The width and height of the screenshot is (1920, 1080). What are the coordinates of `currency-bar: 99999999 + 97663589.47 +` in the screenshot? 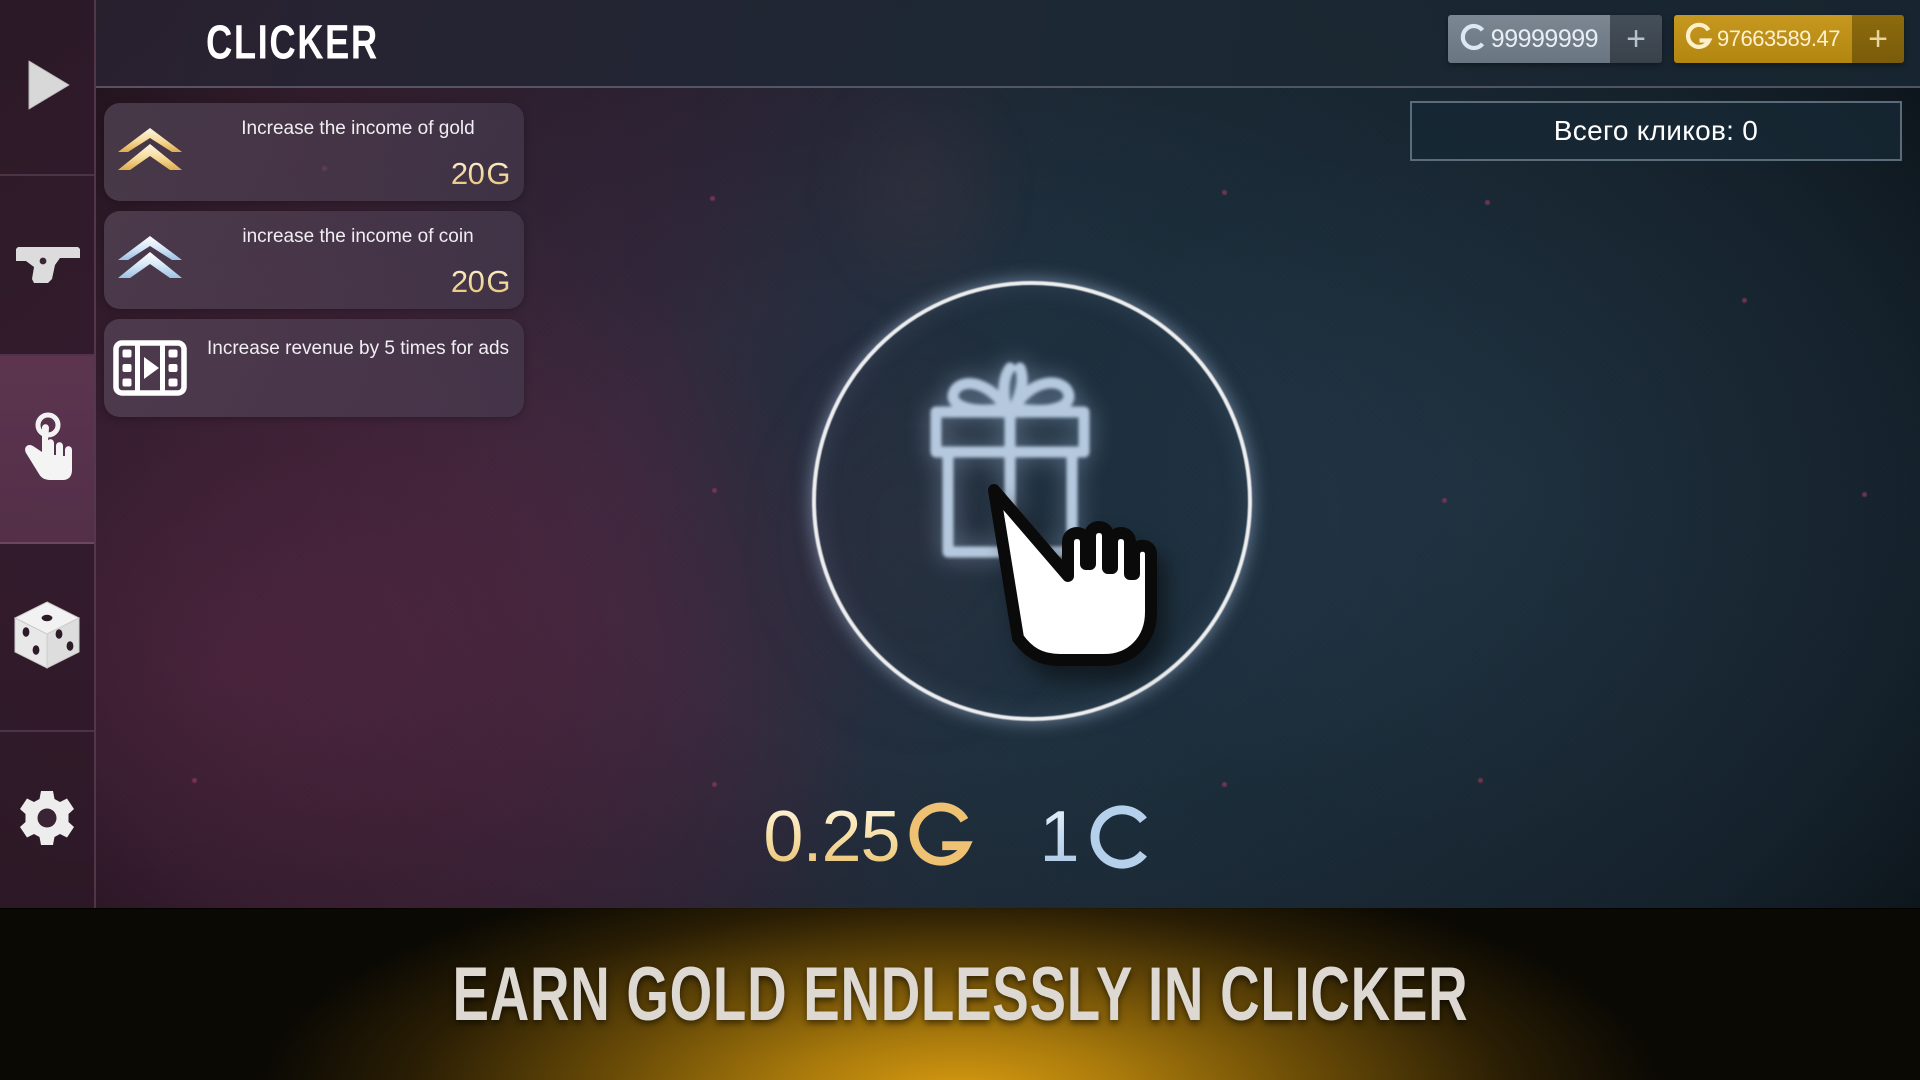 It's located at (1675, 39).